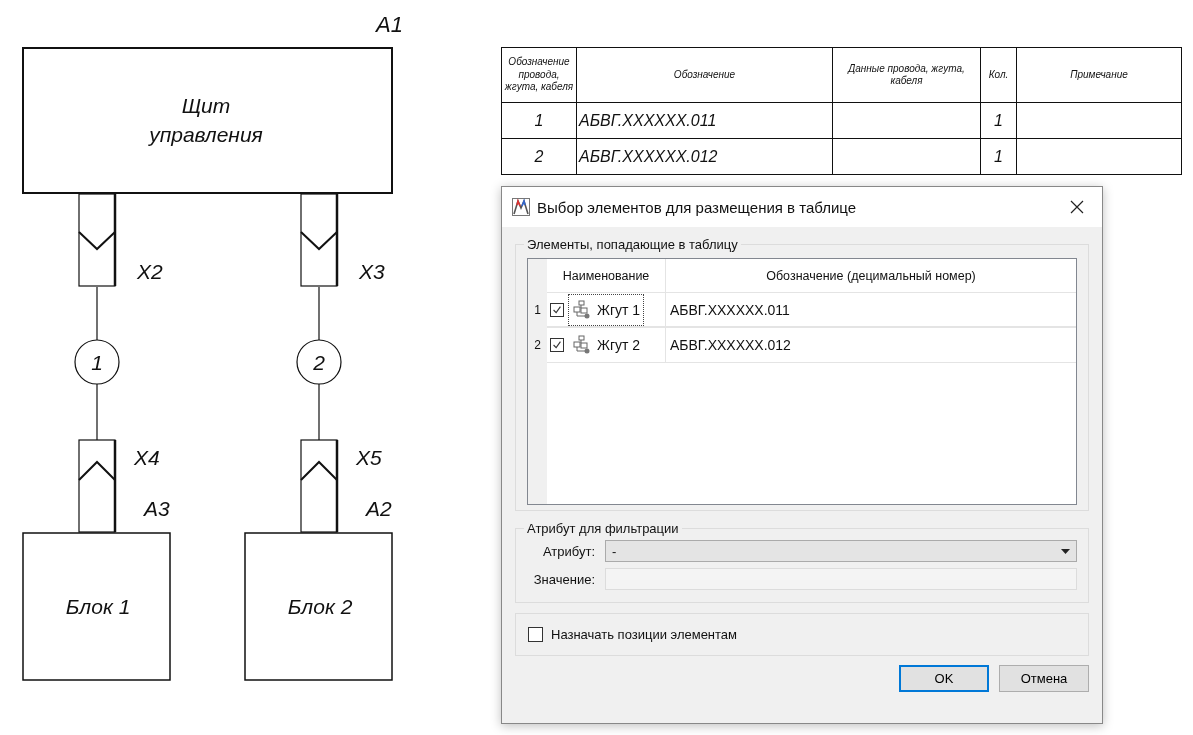  What do you see at coordinates (1044, 678) in the screenshot?
I see `dialog-button: Отмена` at bounding box center [1044, 678].